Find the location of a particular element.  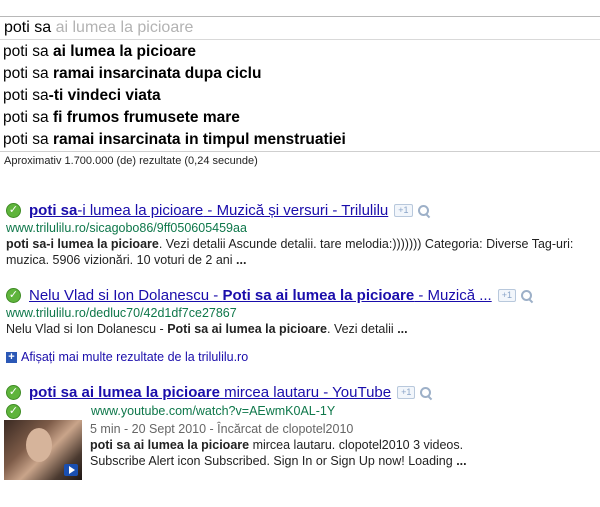

video-thumbnail is located at coordinates (43, 450).